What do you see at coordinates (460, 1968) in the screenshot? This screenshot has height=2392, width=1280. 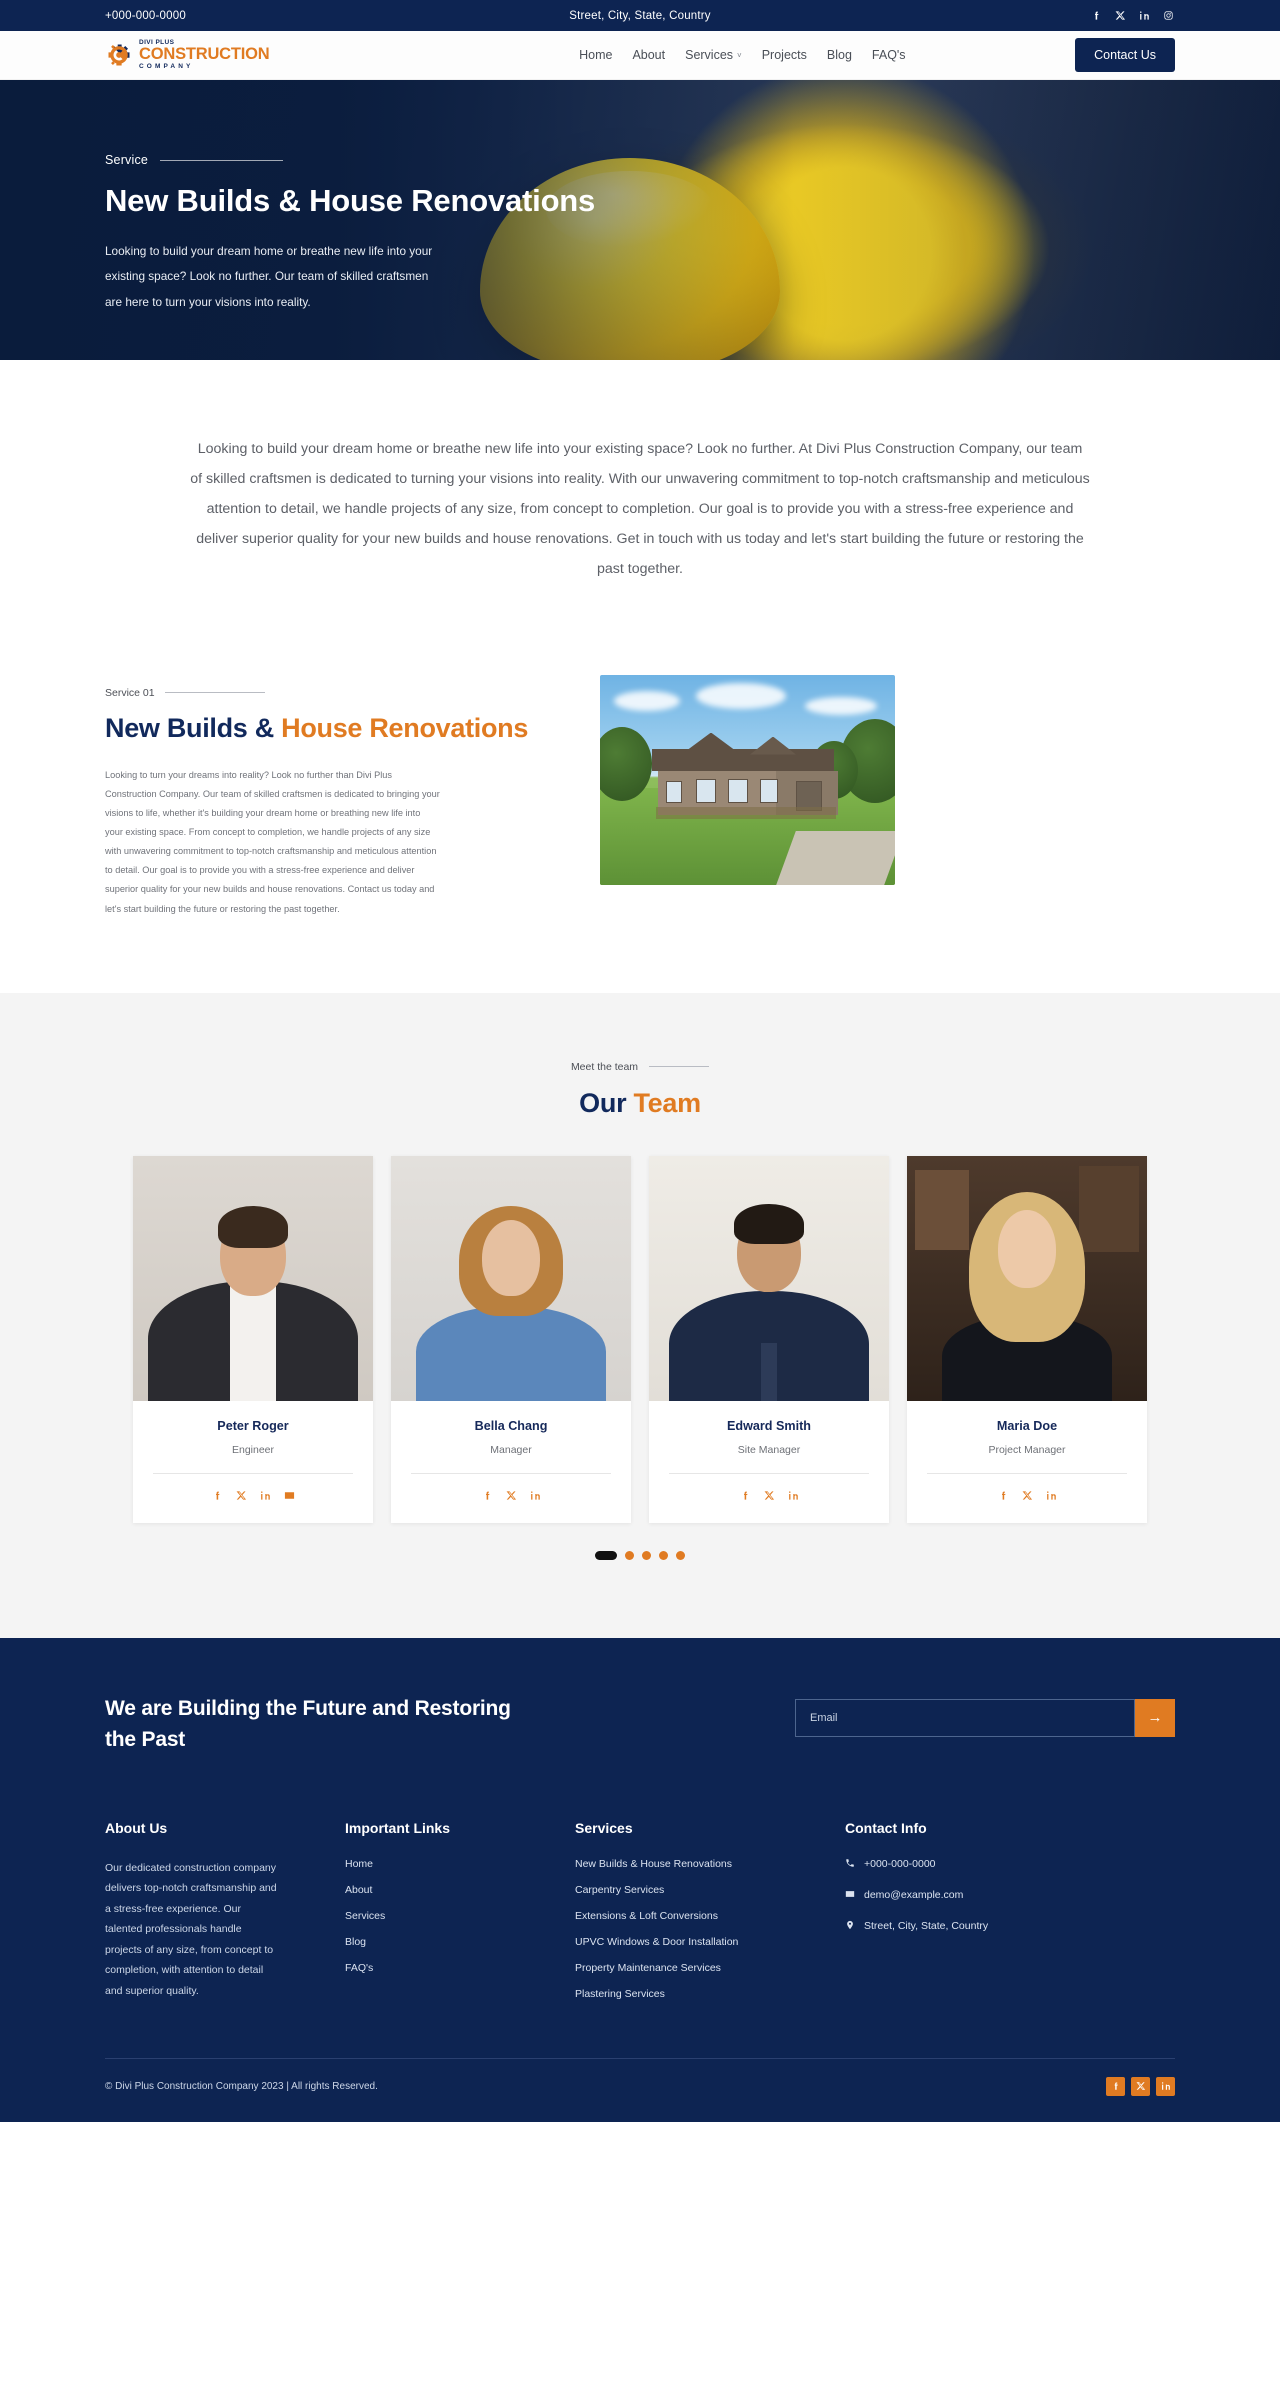 I see `footer-link-faqs: FAQ's` at bounding box center [460, 1968].